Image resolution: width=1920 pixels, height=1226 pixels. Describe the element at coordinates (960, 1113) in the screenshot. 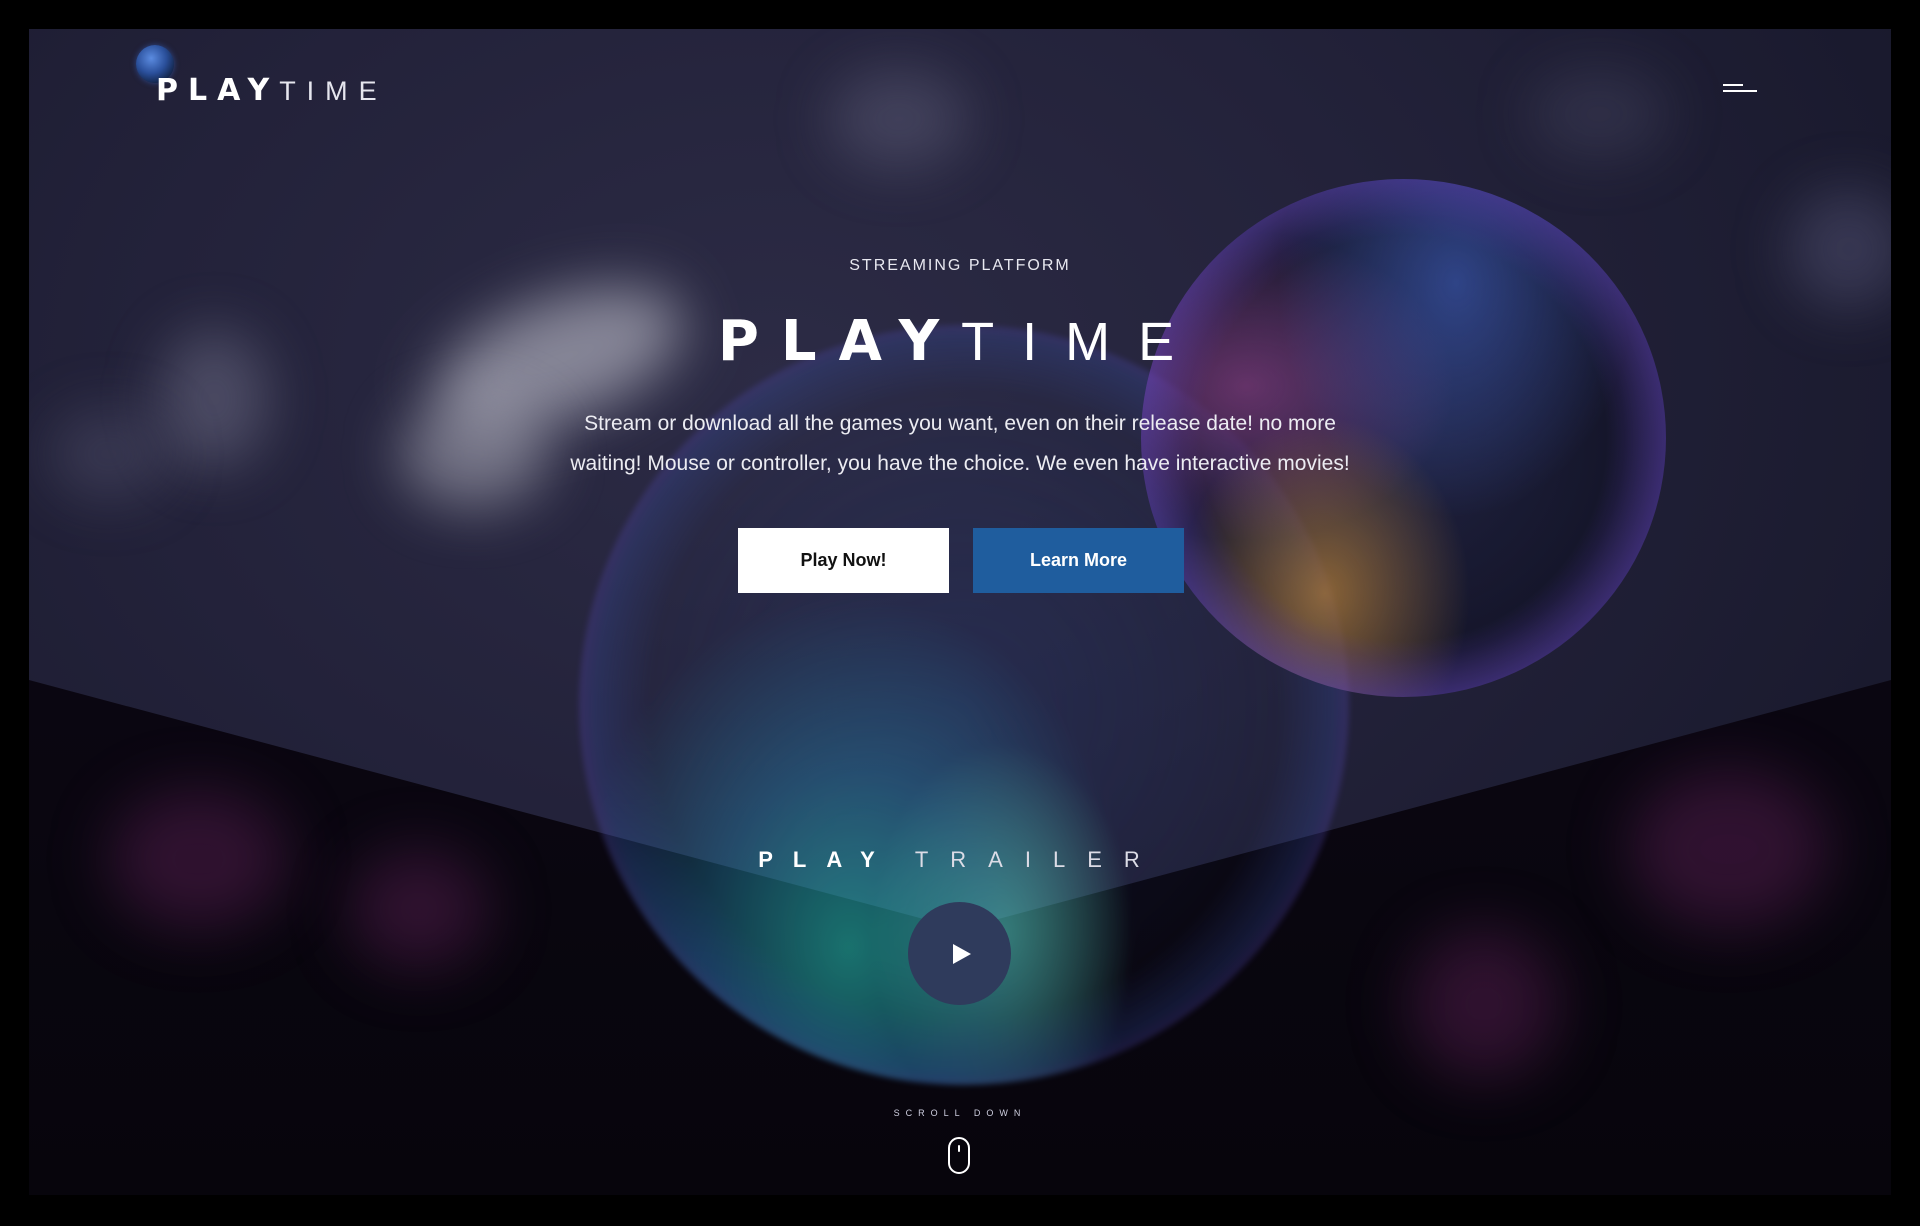

I see `scroll-down-label: SCROLL DOWN` at that location.